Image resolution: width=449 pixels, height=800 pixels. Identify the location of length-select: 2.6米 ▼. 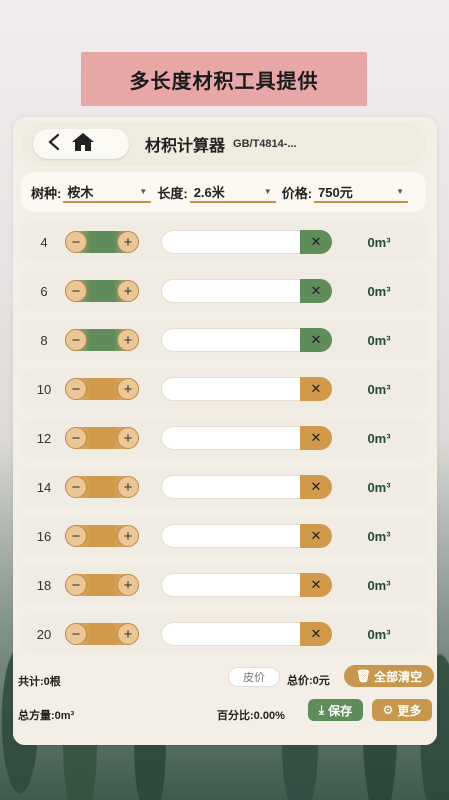
(232, 192).